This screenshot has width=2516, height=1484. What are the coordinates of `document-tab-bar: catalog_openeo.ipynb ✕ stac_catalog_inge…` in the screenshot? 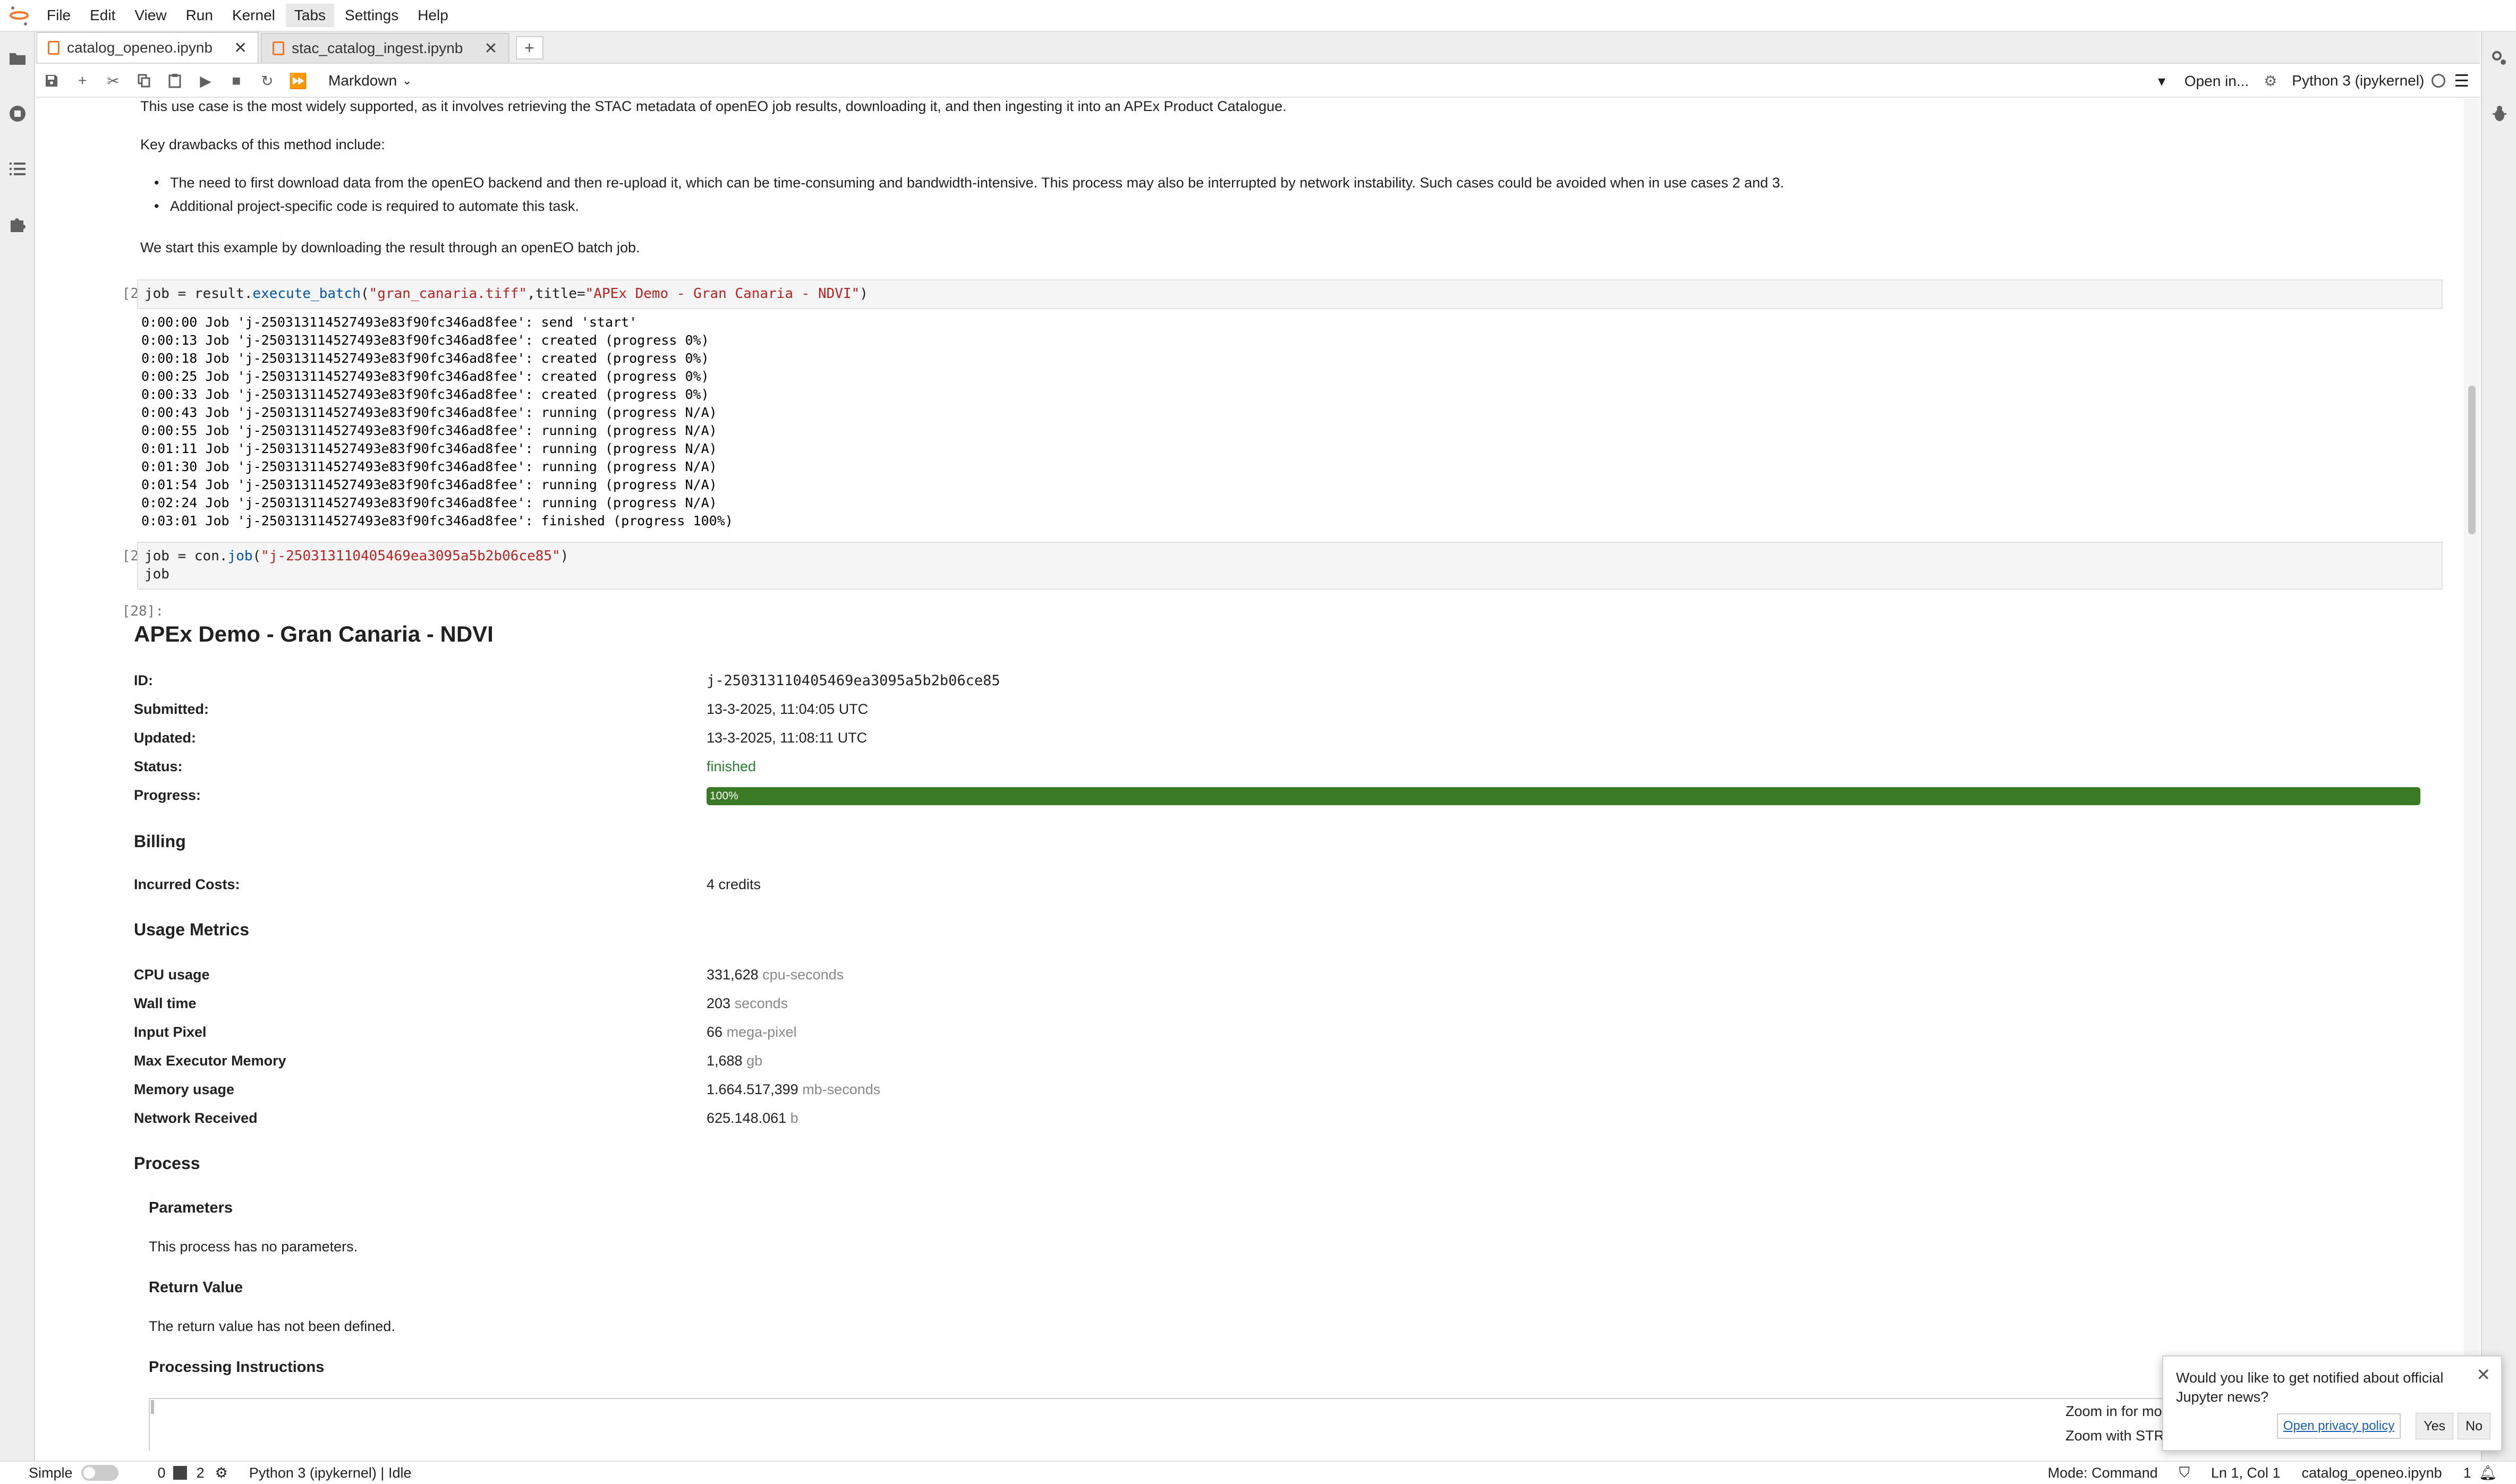 It's located at (1258, 48).